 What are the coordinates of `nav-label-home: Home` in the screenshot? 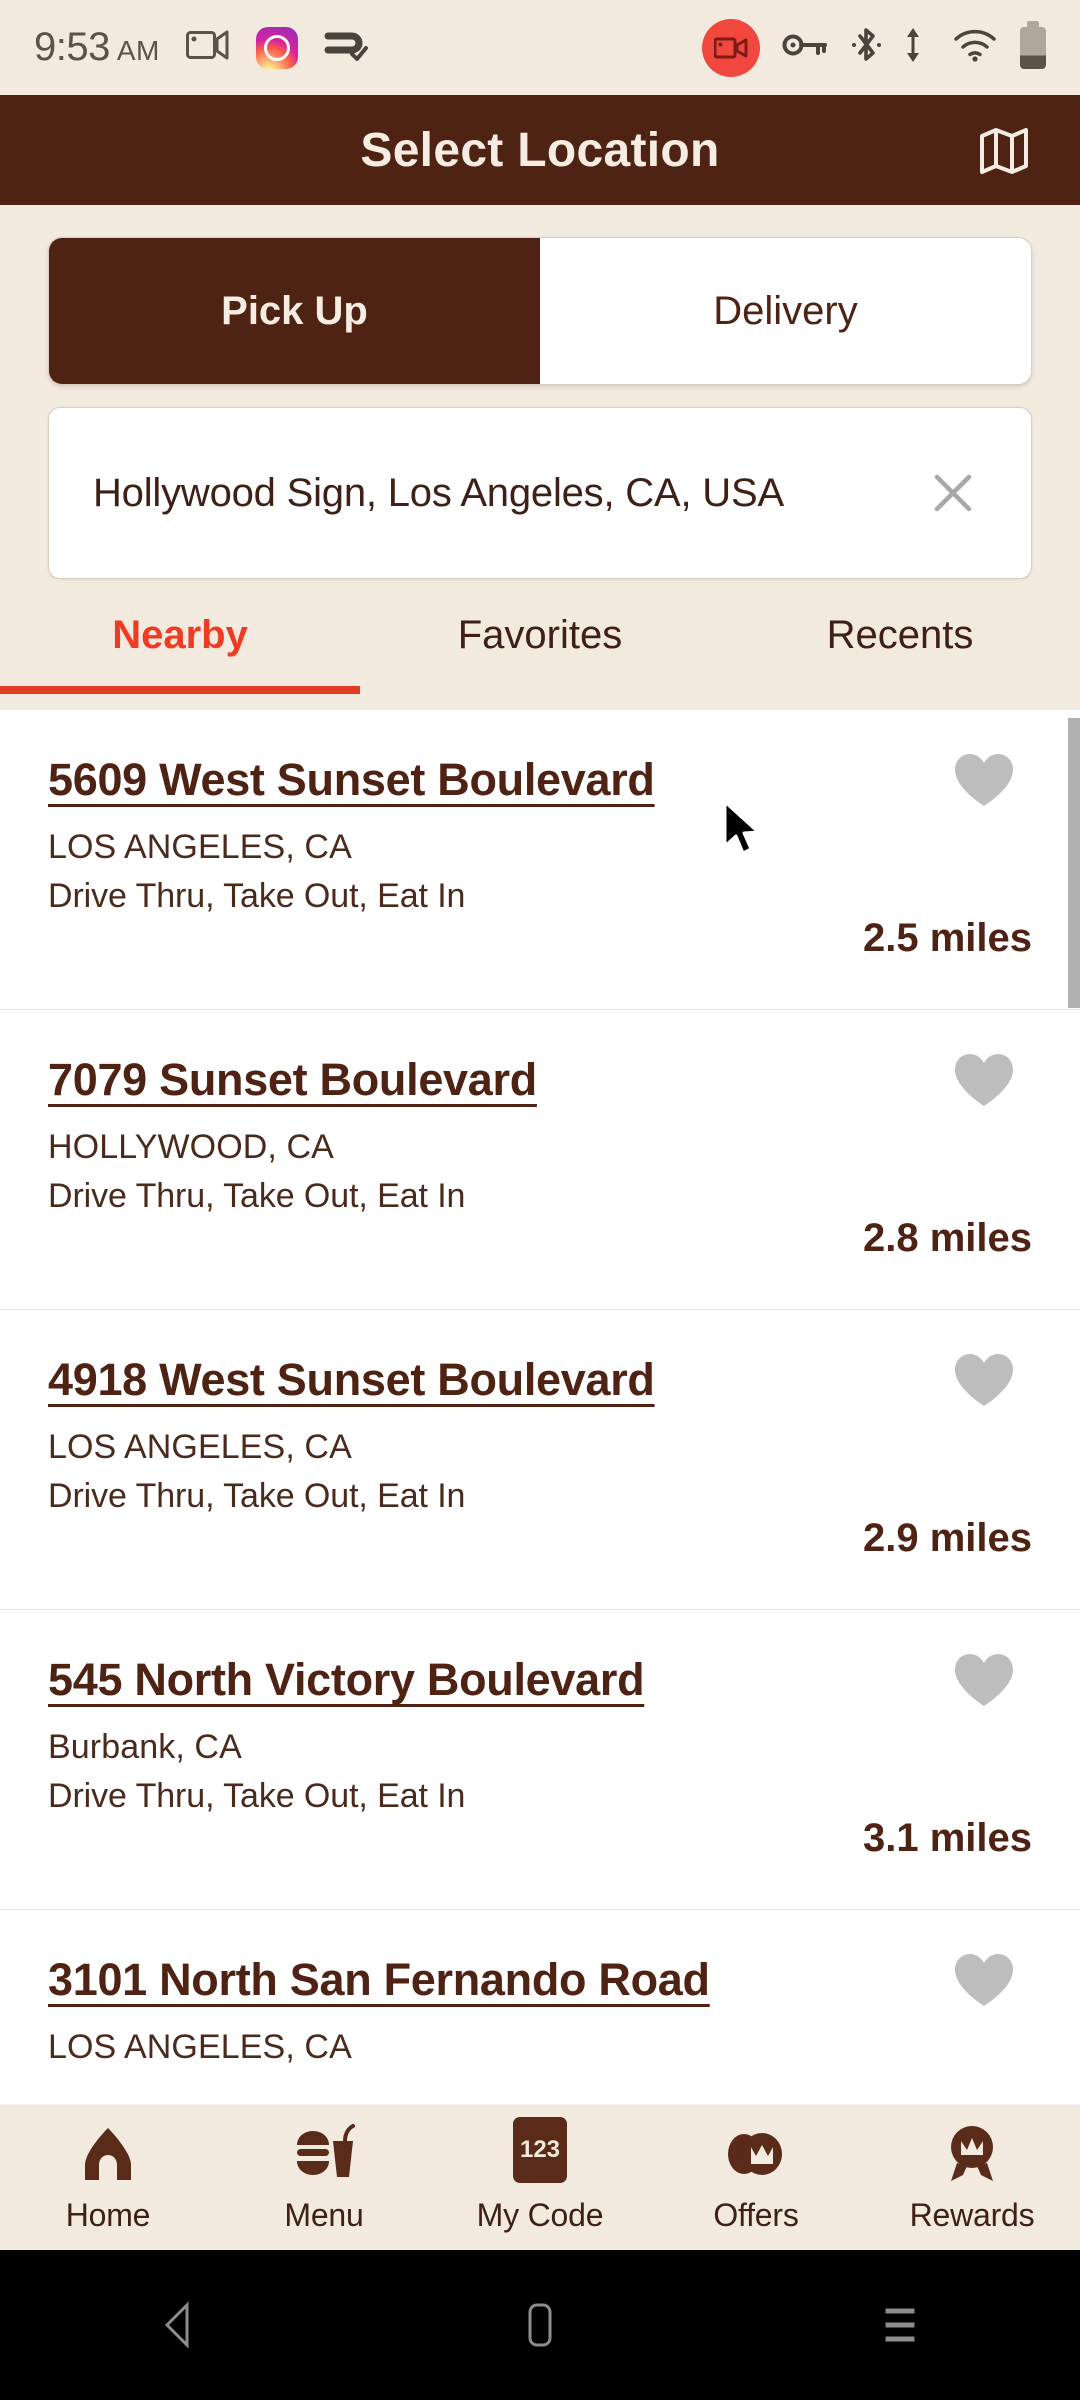 It's located at (108, 2215).